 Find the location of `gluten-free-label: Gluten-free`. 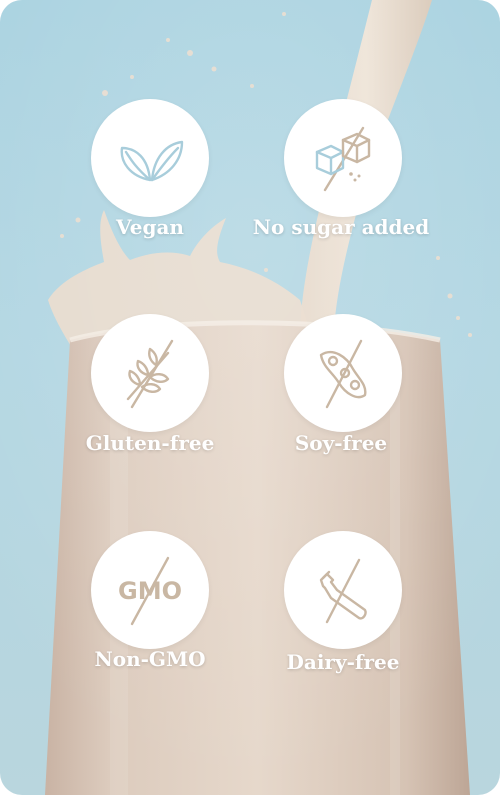

gluten-free-label: Gluten-free is located at coordinates (150, 443).